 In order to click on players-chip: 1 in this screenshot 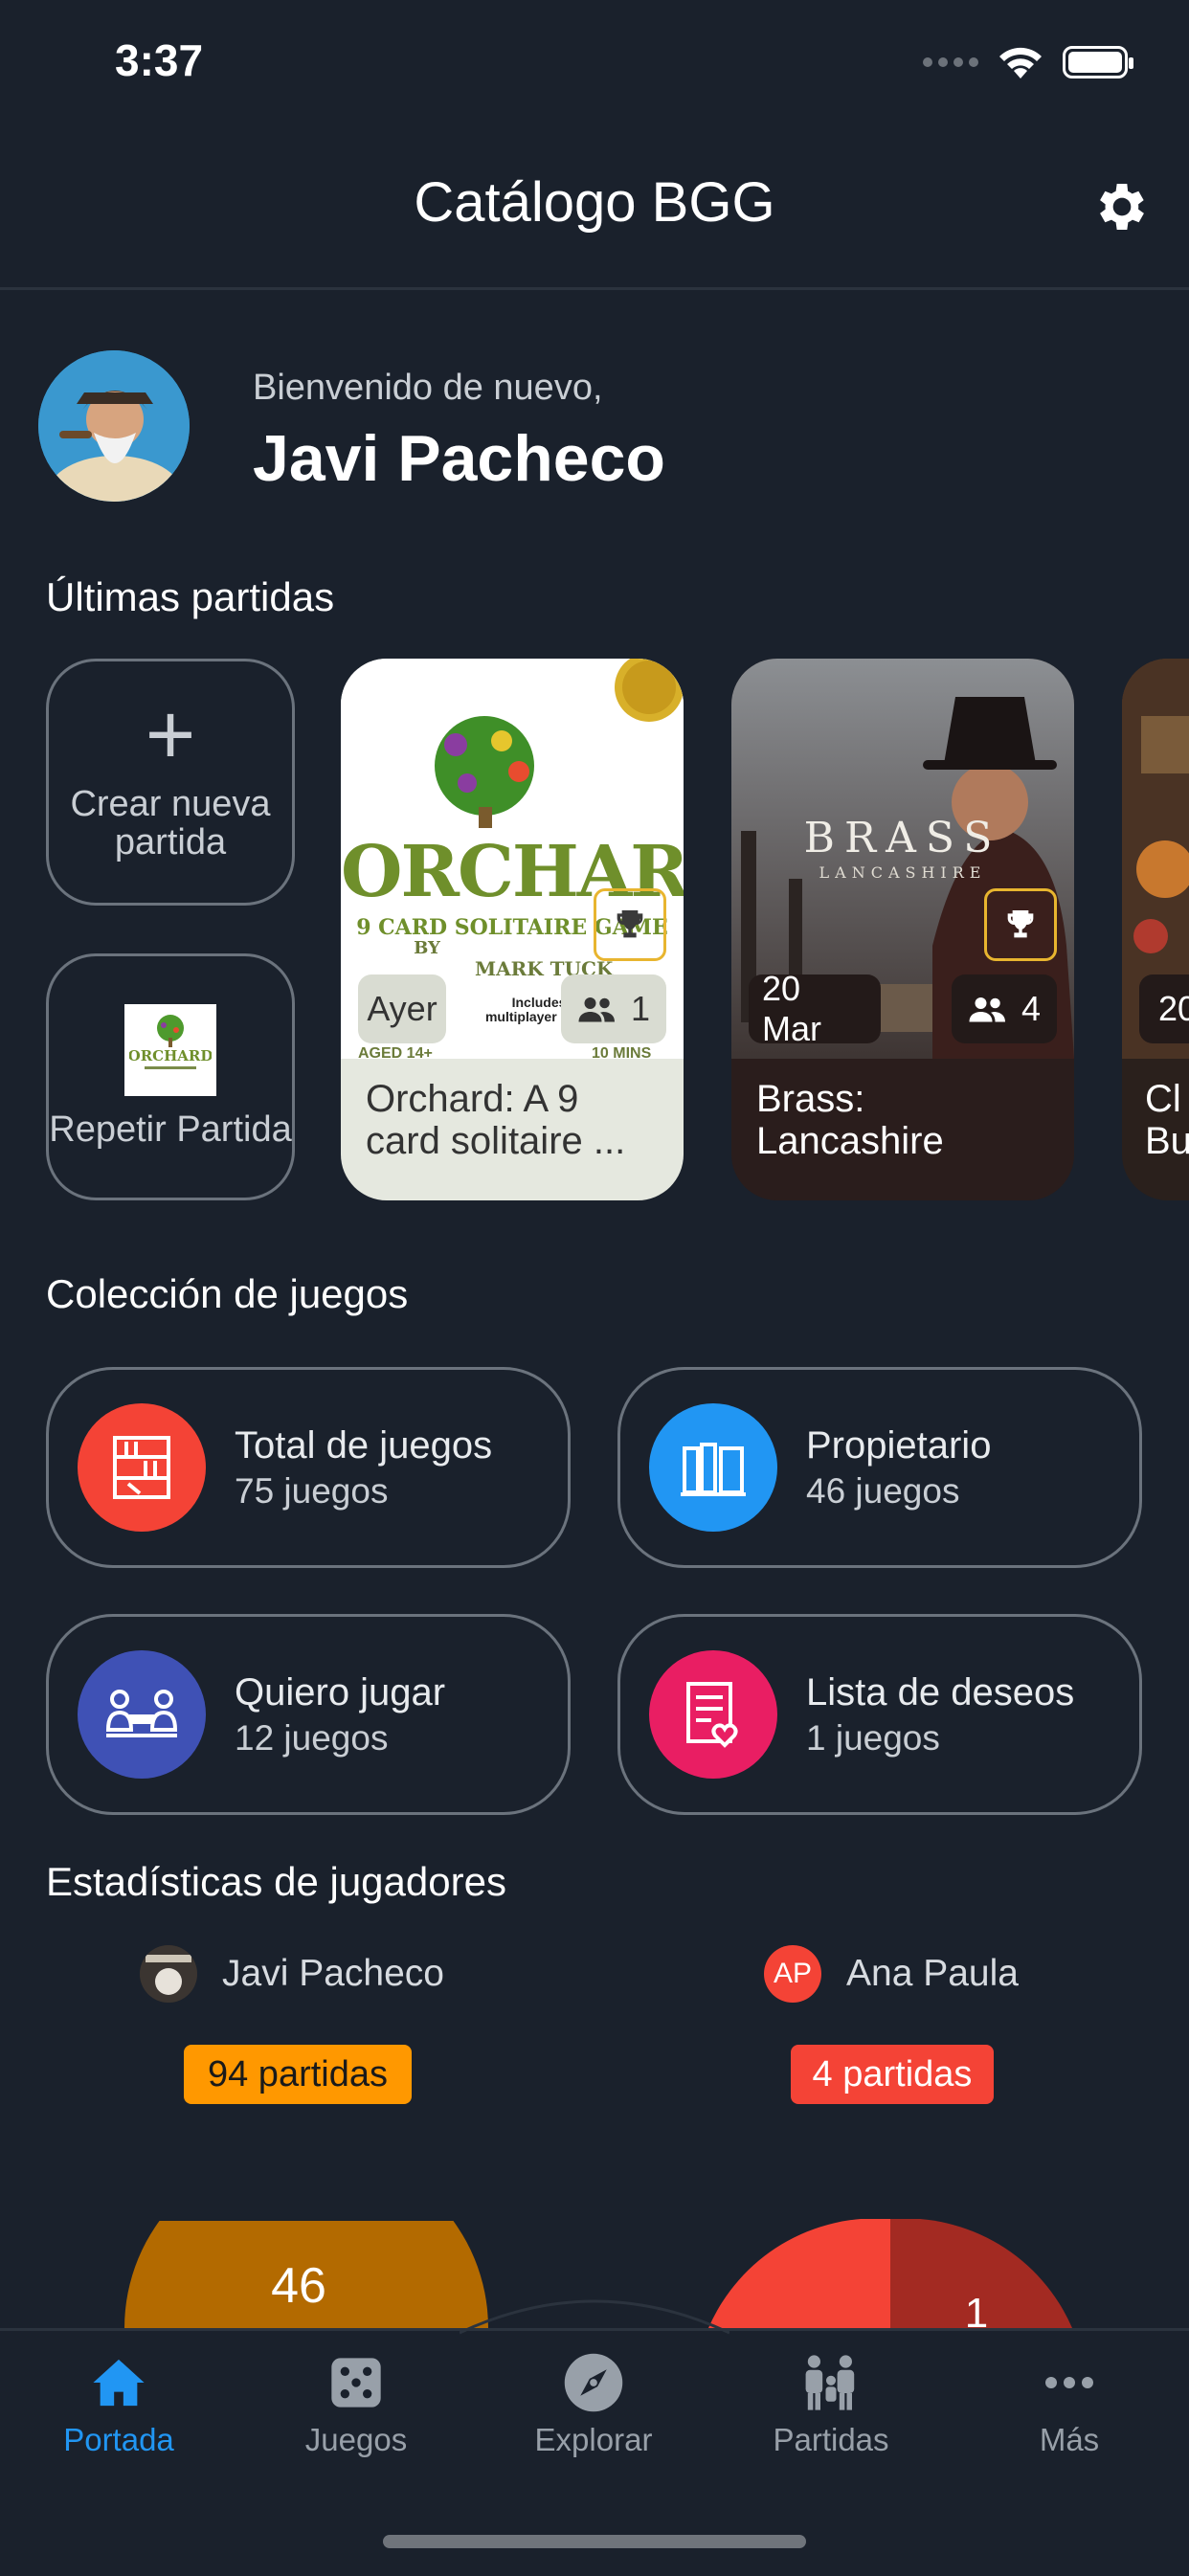, I will do `click(613, 1009)`.